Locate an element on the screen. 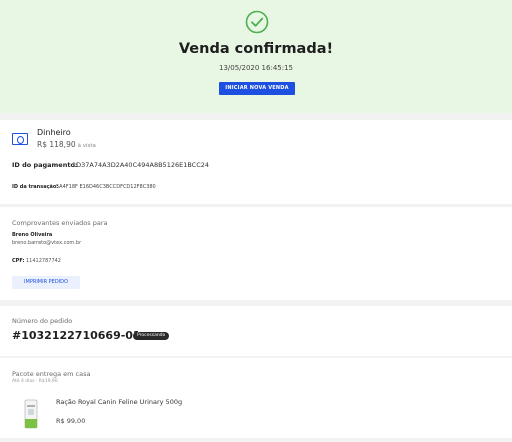 The width and height of the screenshot is (512, 442). product-image is located at coordinates (31, 414).